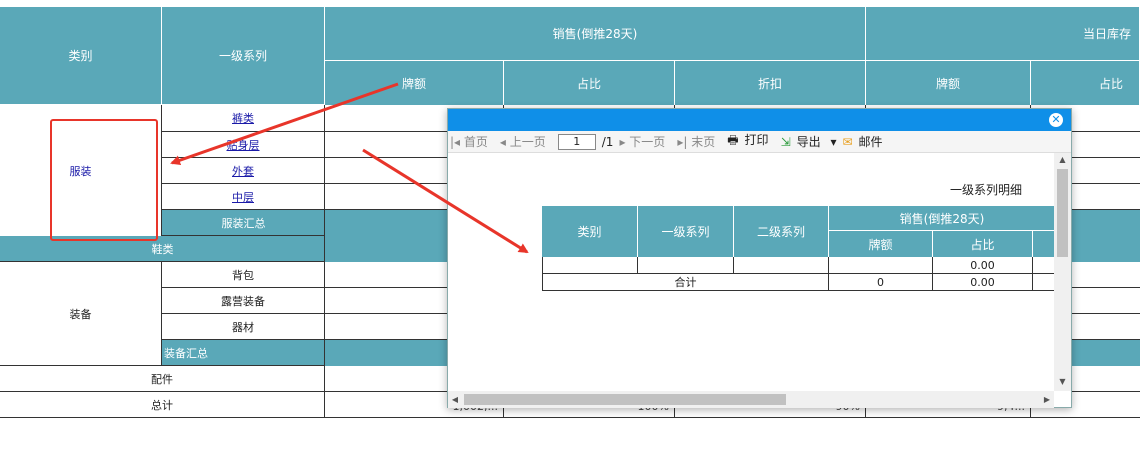  I want to click on annotation-arrows, so click(349, 168).